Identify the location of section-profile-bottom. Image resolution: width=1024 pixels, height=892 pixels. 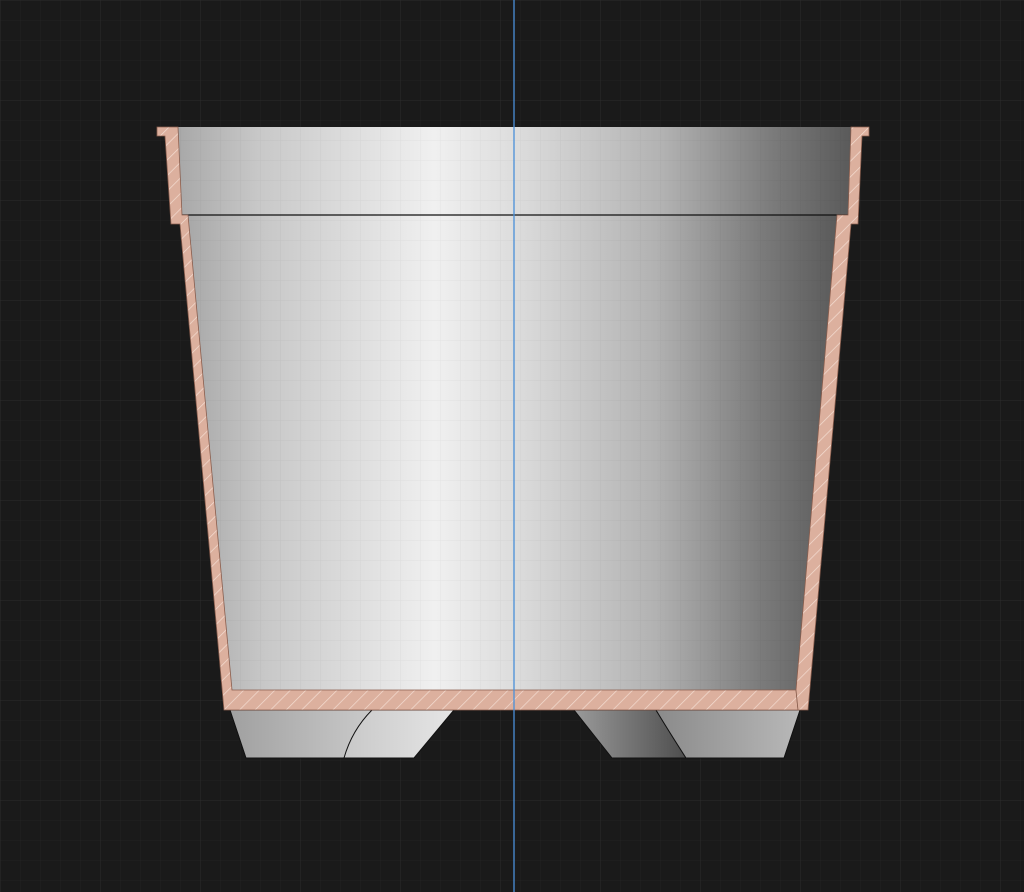
(656, 700).